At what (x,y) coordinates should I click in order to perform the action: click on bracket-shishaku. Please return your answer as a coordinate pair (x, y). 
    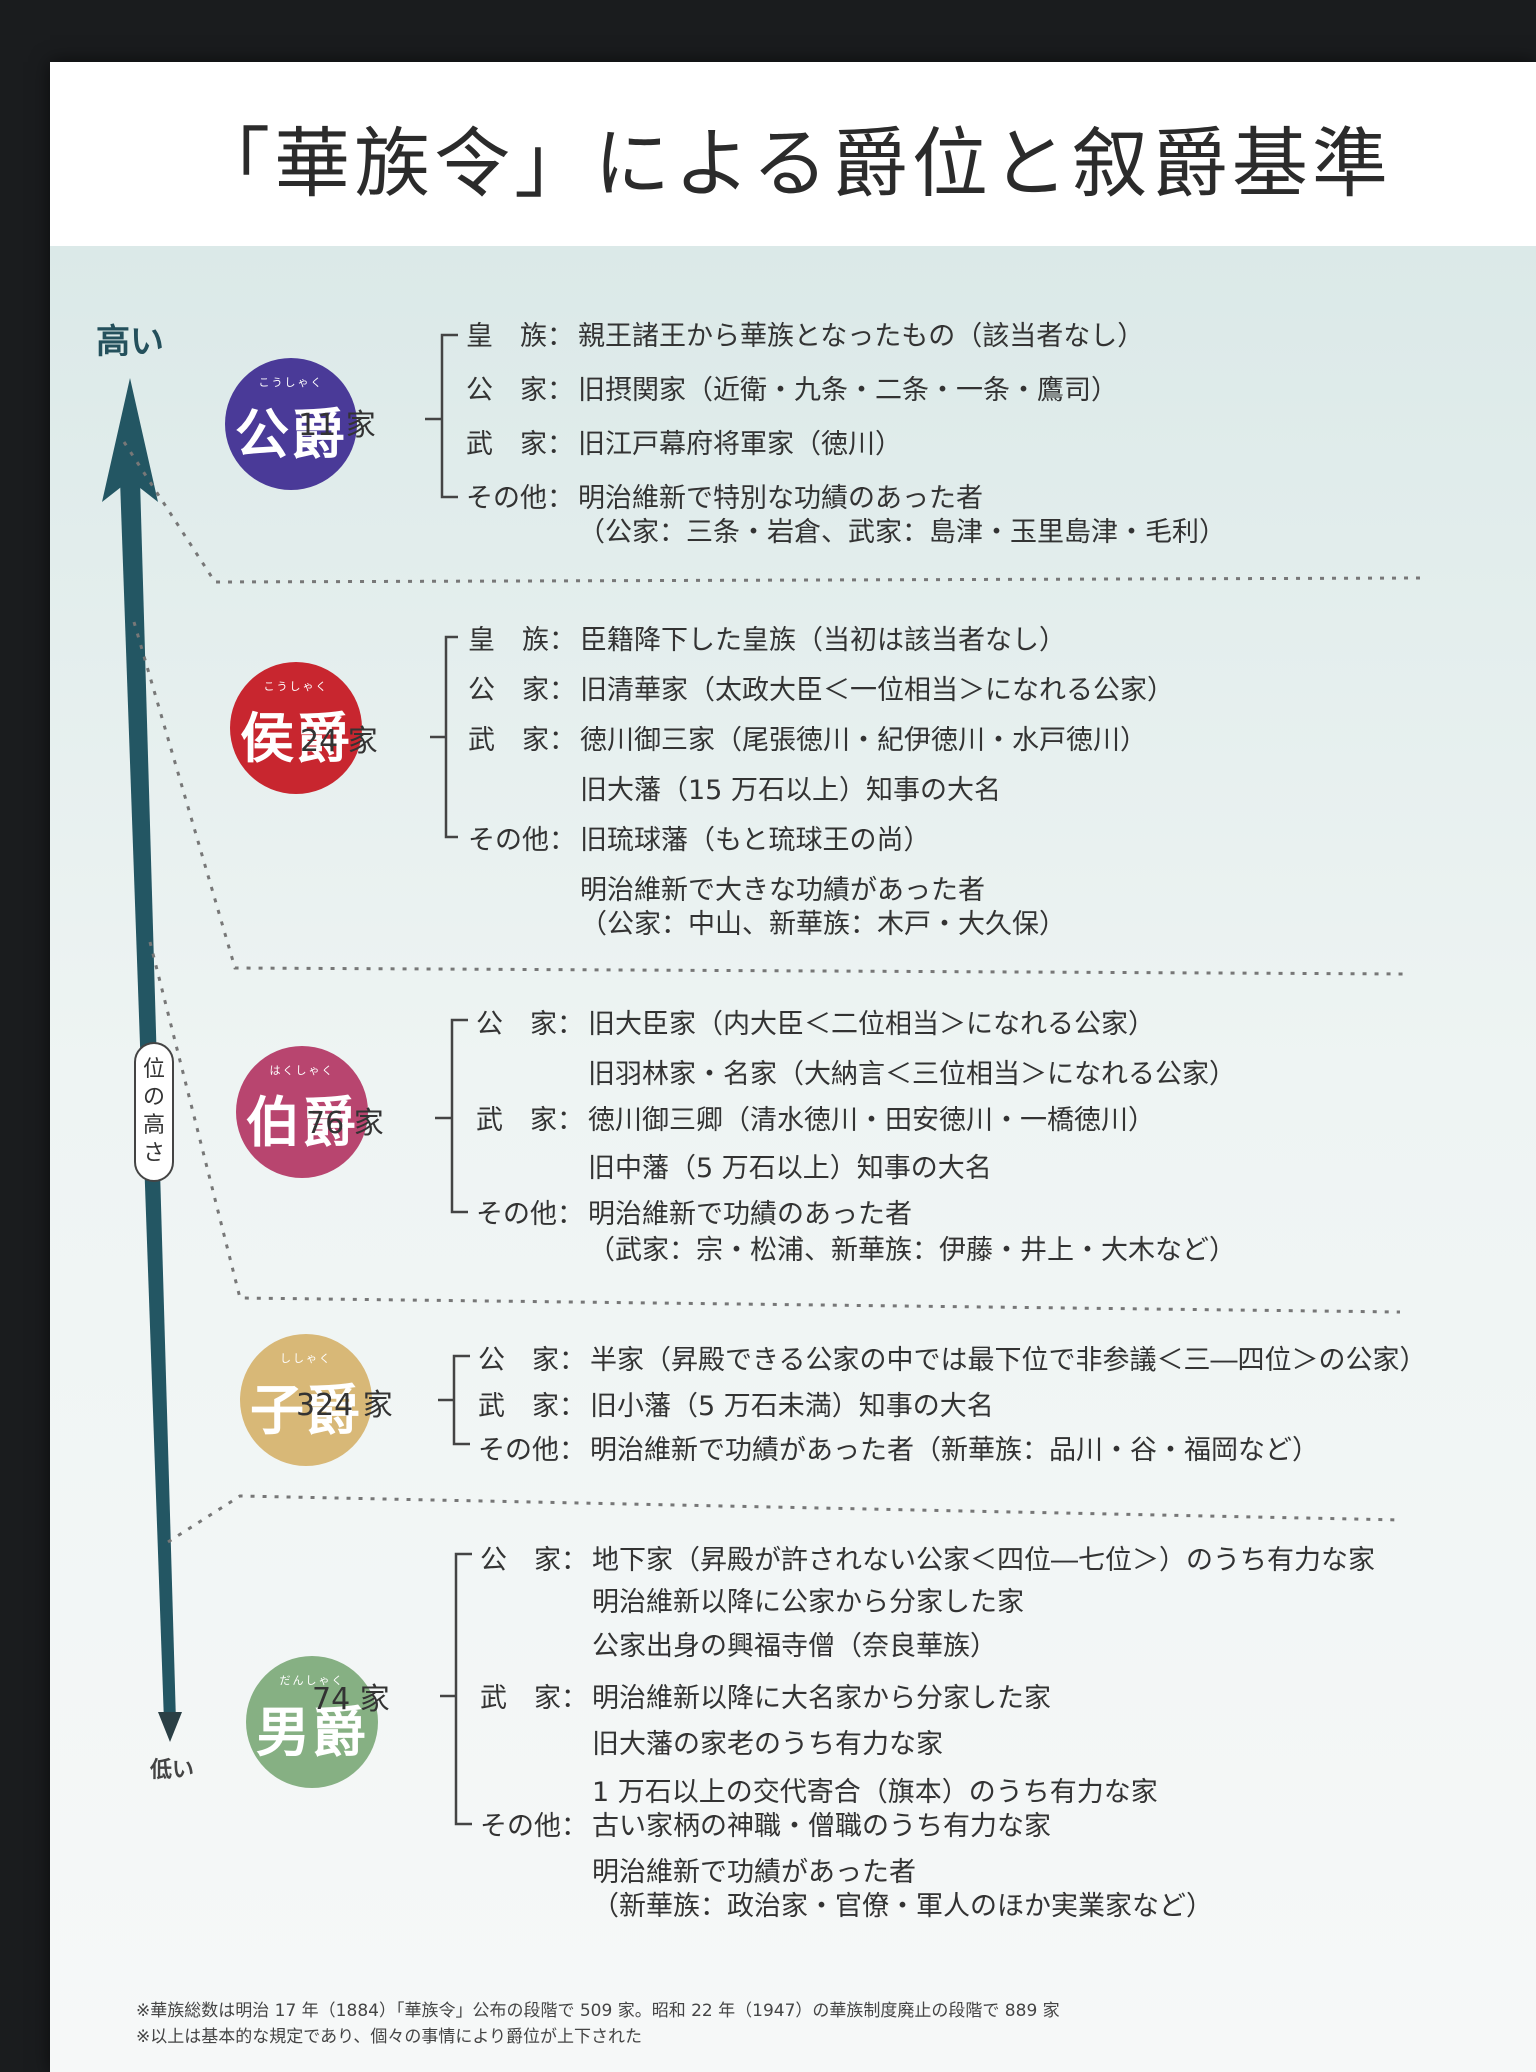
    Looking at the image, I should click on (454, 1400).